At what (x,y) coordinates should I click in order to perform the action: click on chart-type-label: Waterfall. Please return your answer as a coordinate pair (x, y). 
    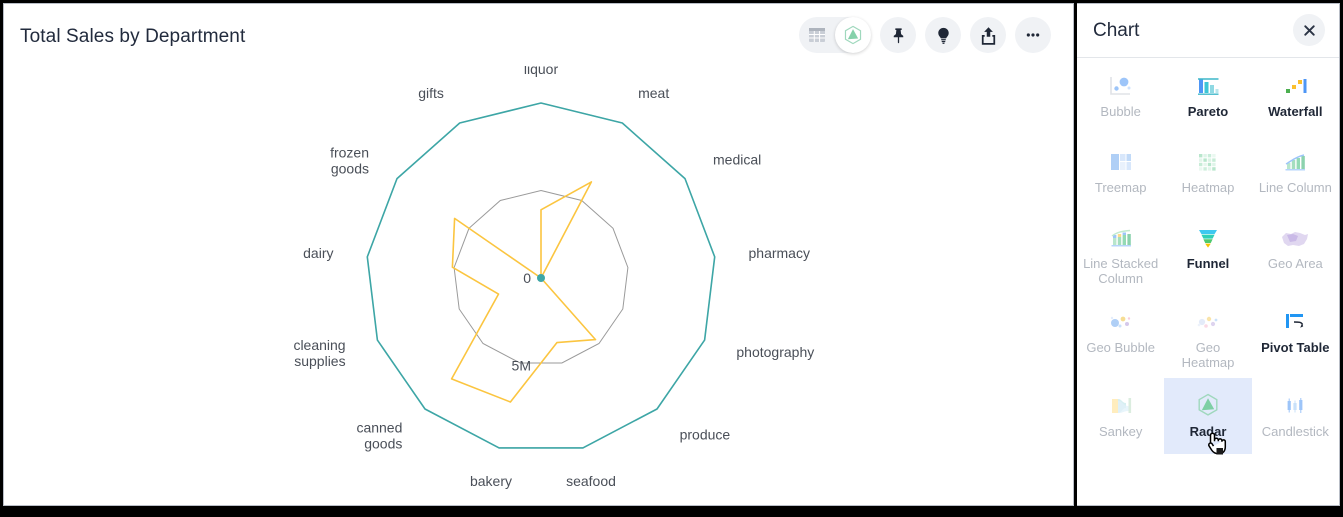
    Looking at the image, I should click on (1295, 111).